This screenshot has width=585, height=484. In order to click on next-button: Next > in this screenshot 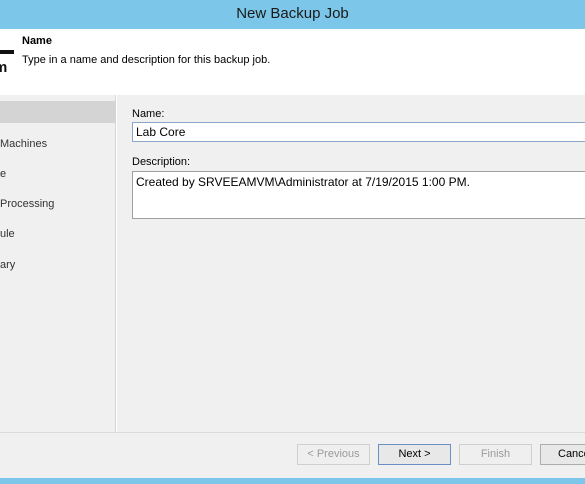, I will do `click(414, 454)`.